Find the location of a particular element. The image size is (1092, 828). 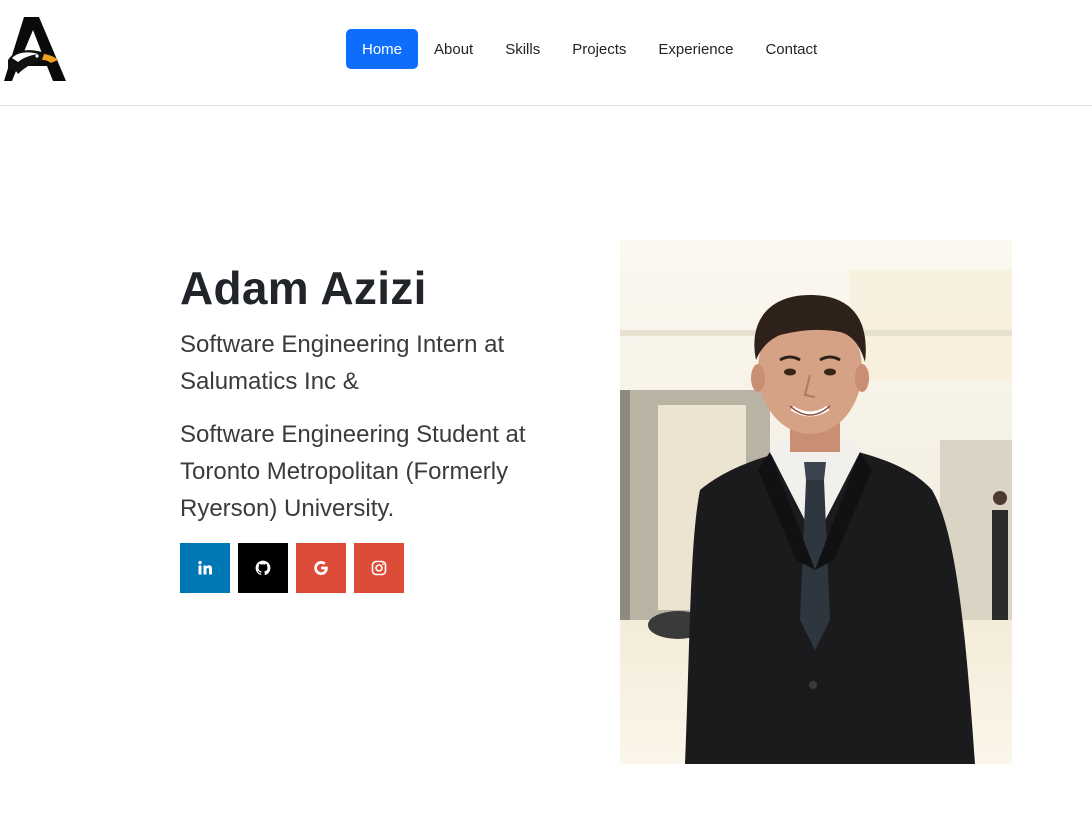

instagram-button is located at coordinates (379, 568).